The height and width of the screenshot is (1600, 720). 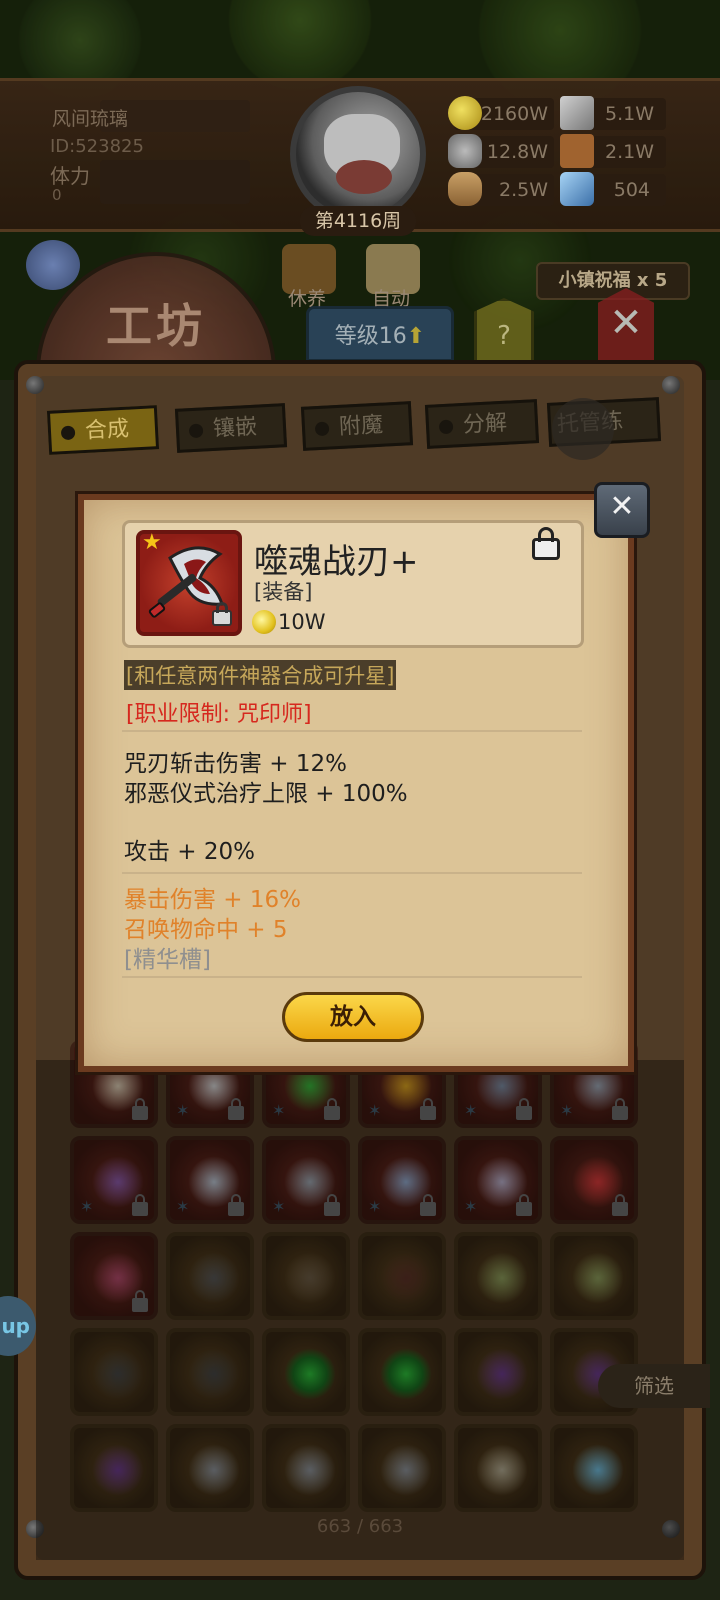 I want to click on resource-leather: 2.1W, so click(x=613, y=151).